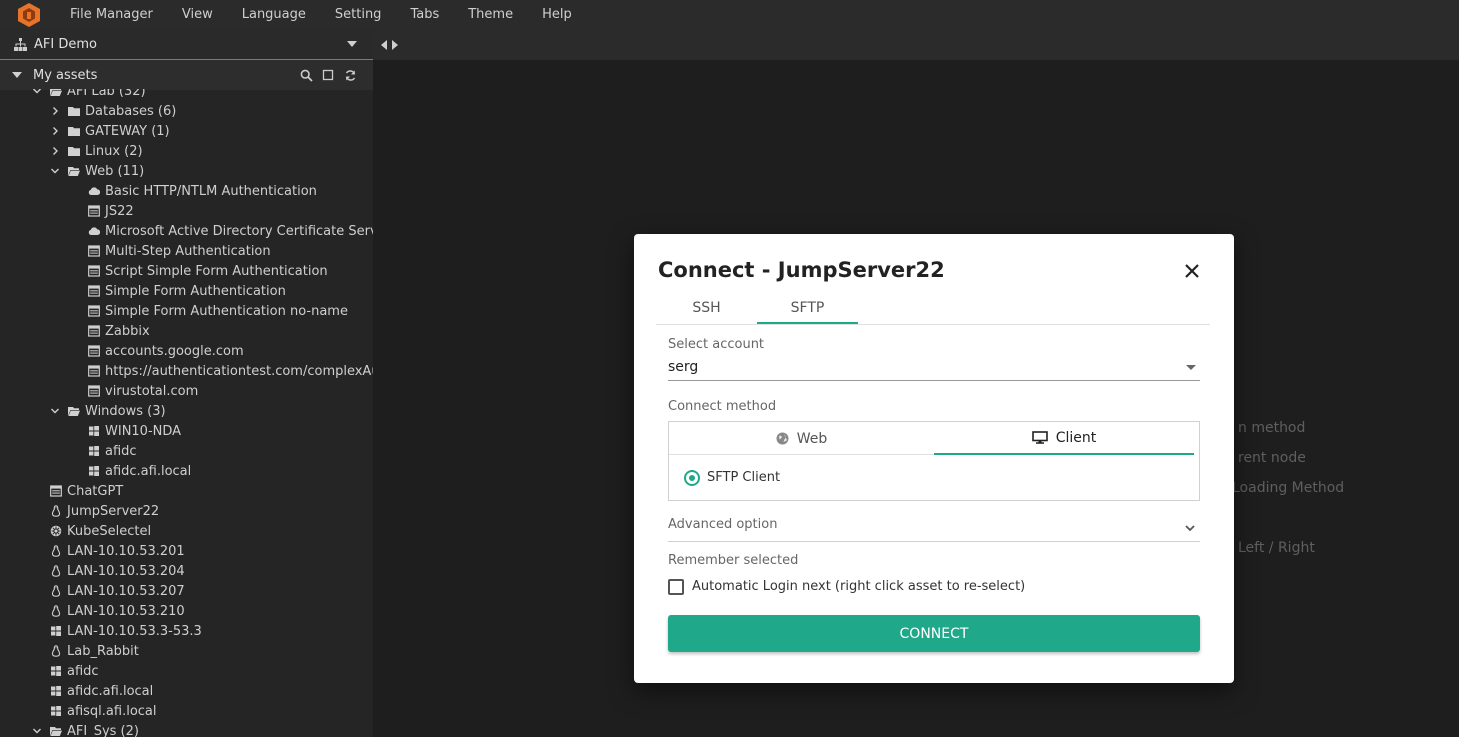 The height and width of the screenshot is (737, 1459). What do you see at coordinates (106, 94) in the screenshot?
I see `tree-label: AFI Lab (32)` at bounding box center [106, 94].